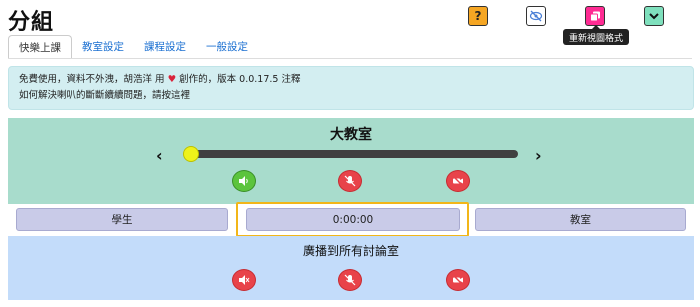  Describe the element at coordinates (165, 47) in the screenshot. I see `tab-course-settings: 課程設定` at that location.